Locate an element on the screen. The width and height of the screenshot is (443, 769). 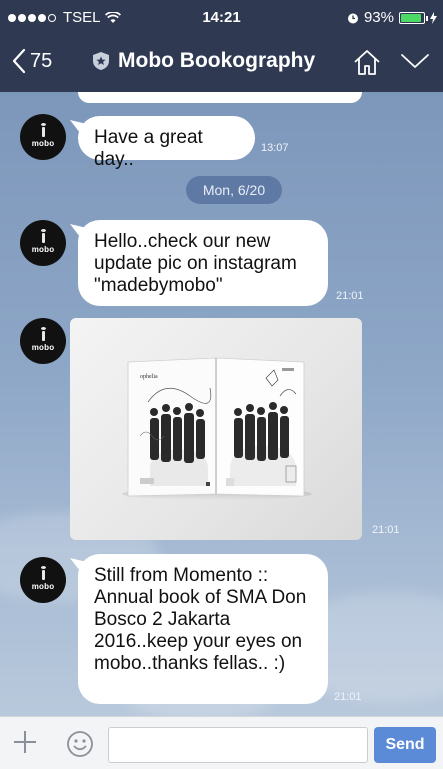
shield-icon is located at coordinates (101, 61).